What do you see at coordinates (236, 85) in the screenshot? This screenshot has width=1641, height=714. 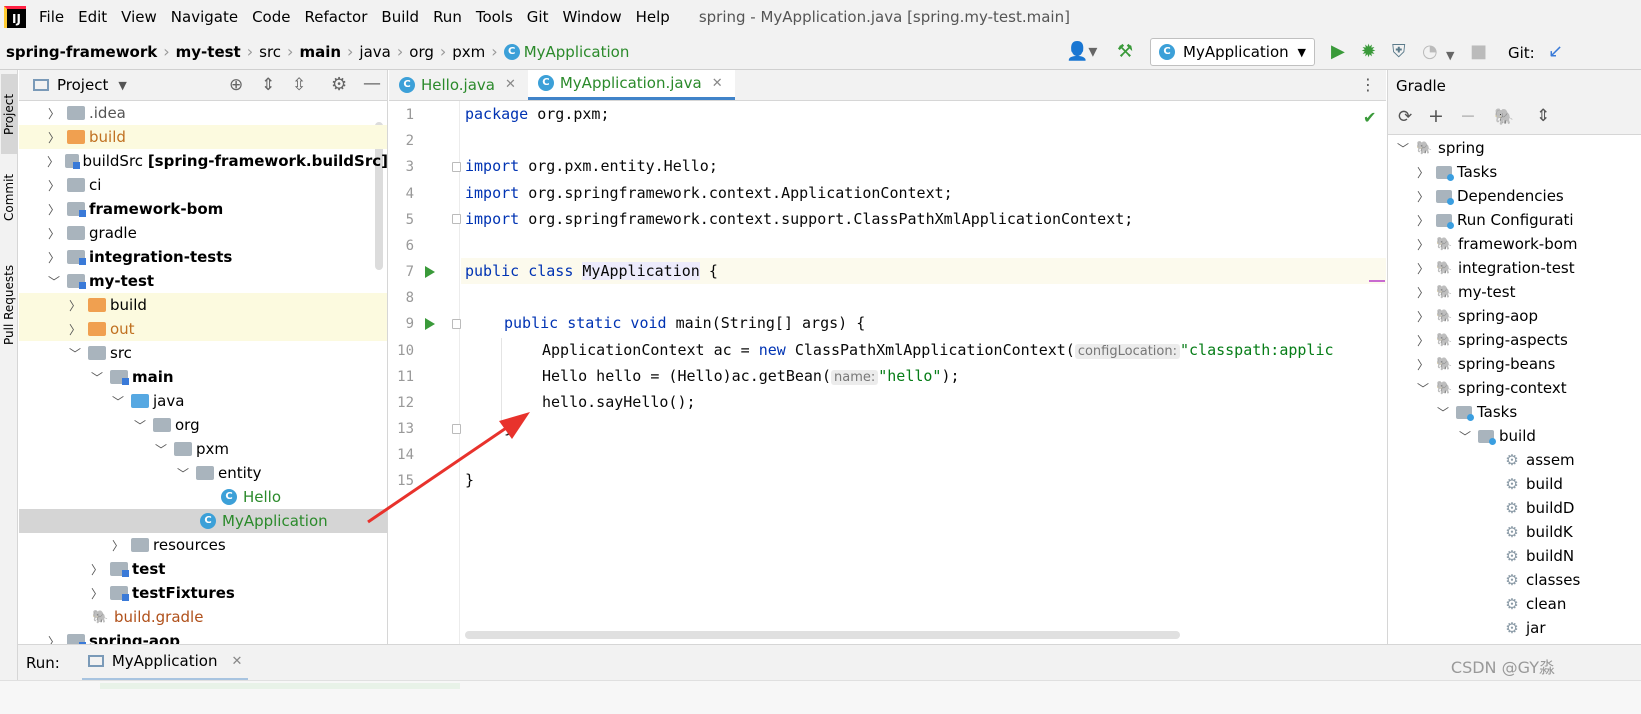 I see `locate-icon: ⊕` at bounding box center [236, 85].